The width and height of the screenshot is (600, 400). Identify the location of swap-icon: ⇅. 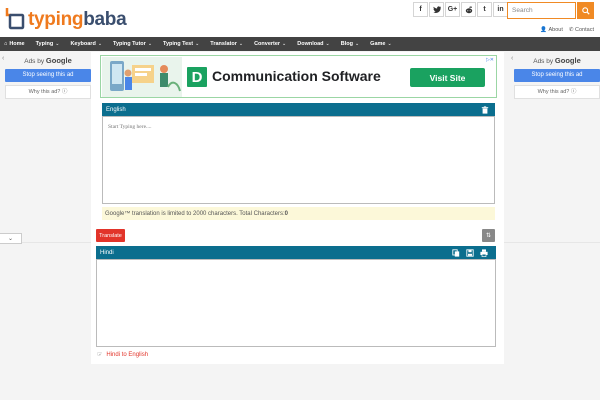
(488, 236).